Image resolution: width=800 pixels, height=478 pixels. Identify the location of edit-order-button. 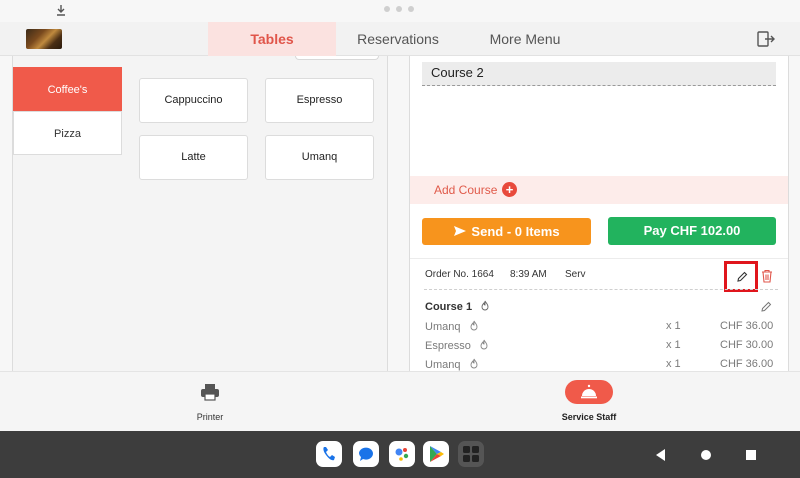
(741, 276).